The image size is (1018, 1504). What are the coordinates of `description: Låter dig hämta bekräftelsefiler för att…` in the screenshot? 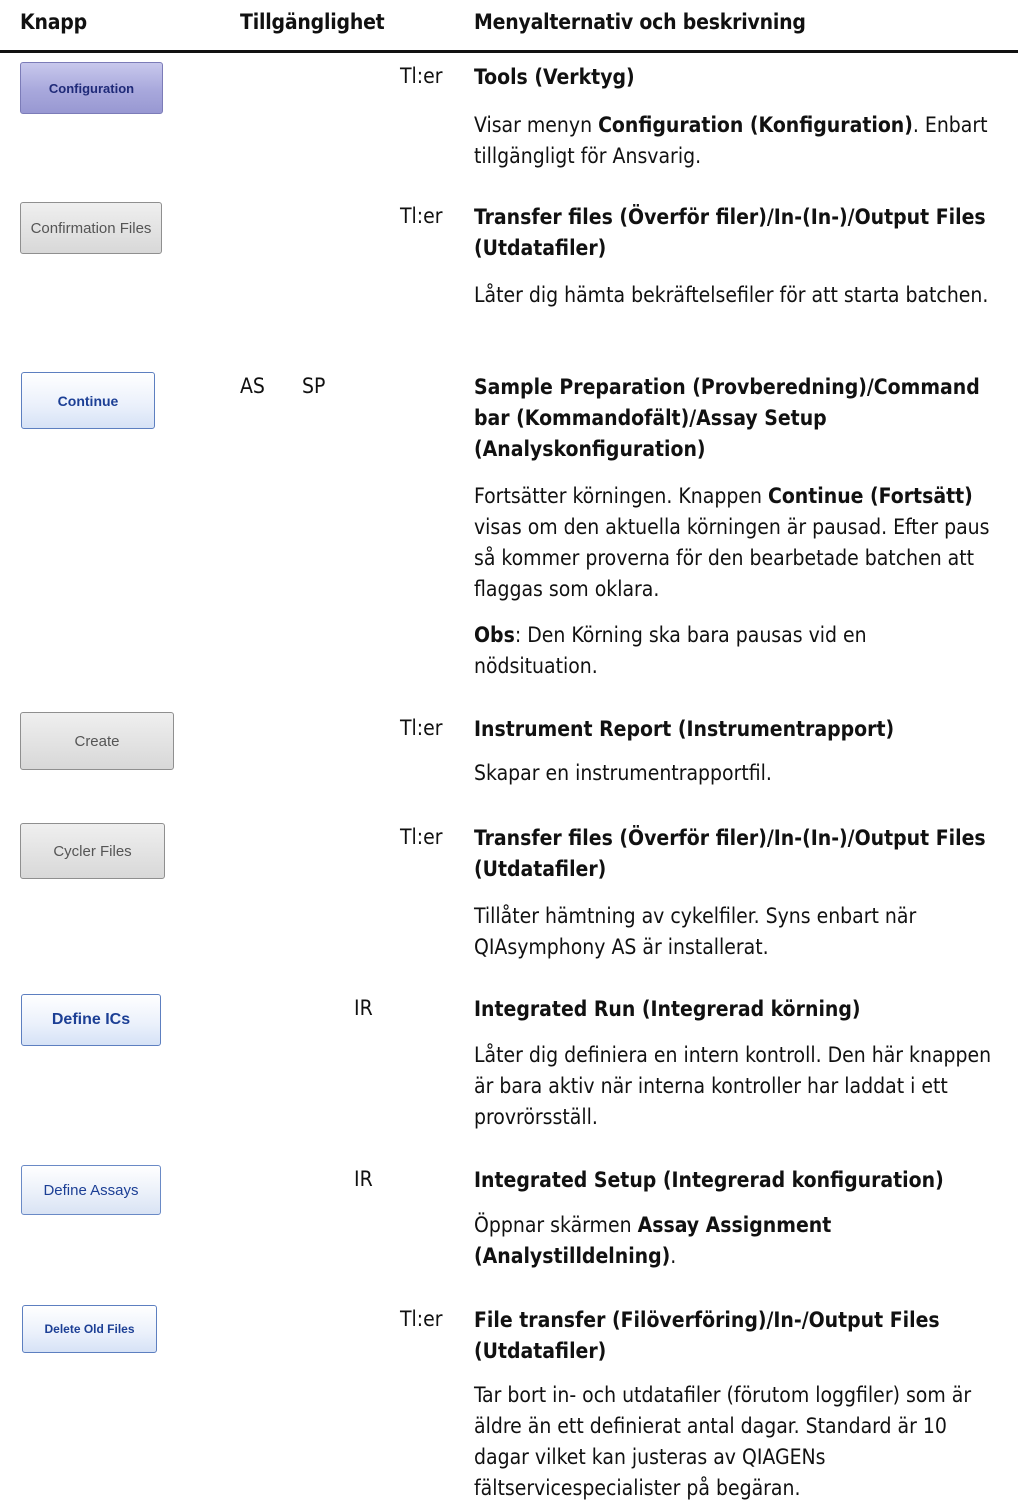 It's located at (731, 295).